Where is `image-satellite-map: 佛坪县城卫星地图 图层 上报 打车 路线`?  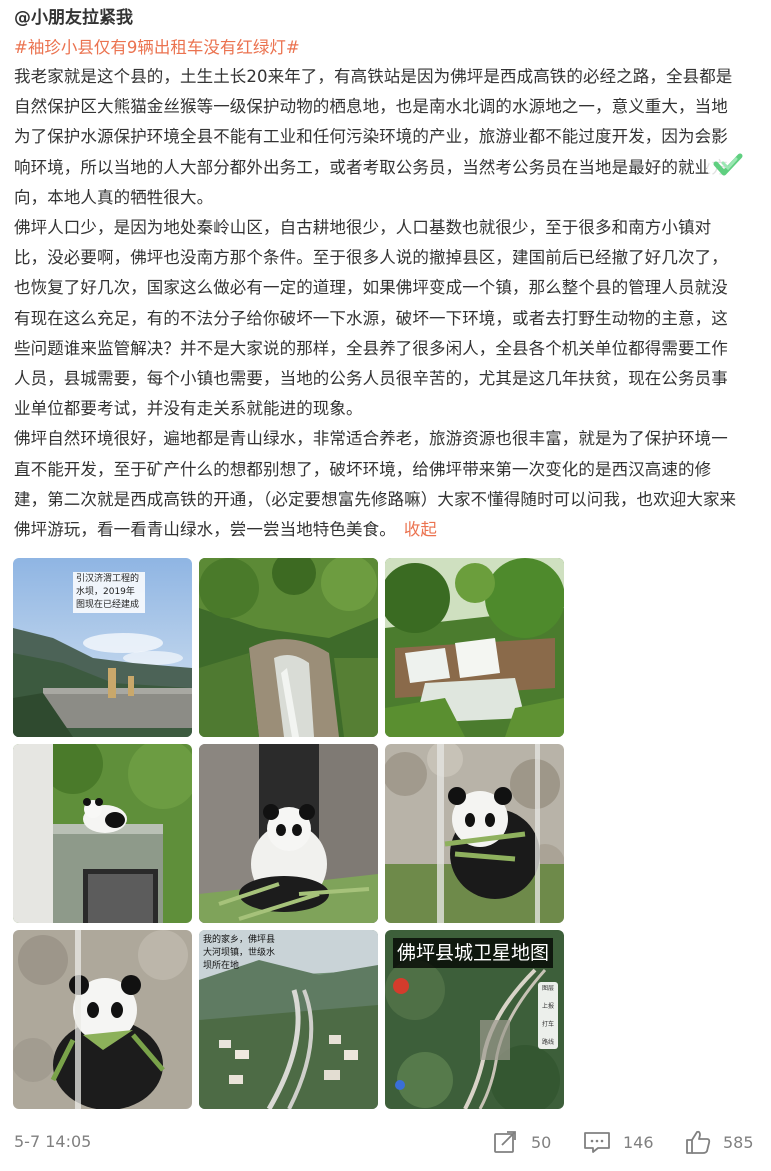 image-satellite-map: 佛坪县城卫星地图 图层 上报 打车 路线 is located at coordinates (474, 1019).